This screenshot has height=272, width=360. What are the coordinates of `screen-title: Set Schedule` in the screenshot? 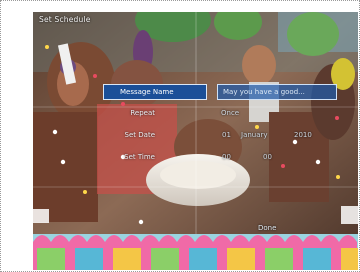 It's located at (65, 19).